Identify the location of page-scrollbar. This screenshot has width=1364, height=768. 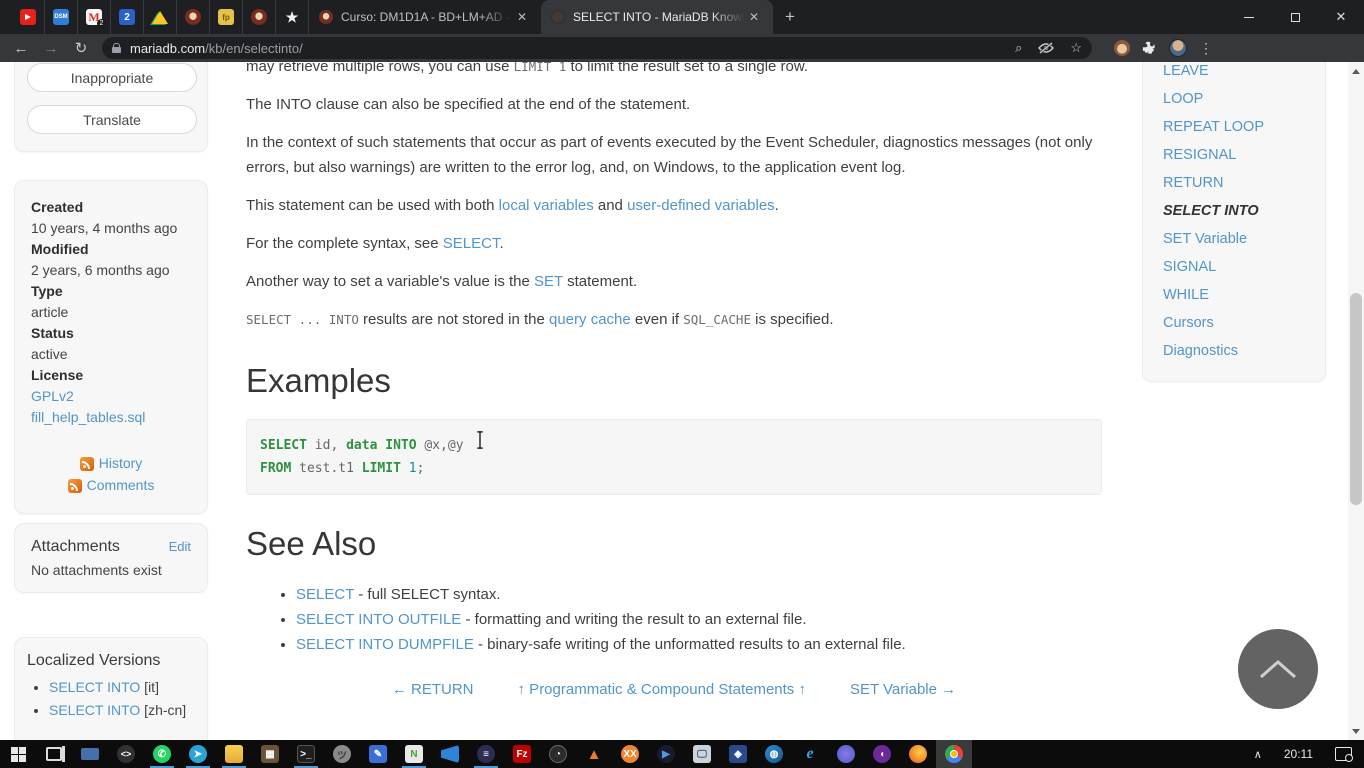
(1356, 401).